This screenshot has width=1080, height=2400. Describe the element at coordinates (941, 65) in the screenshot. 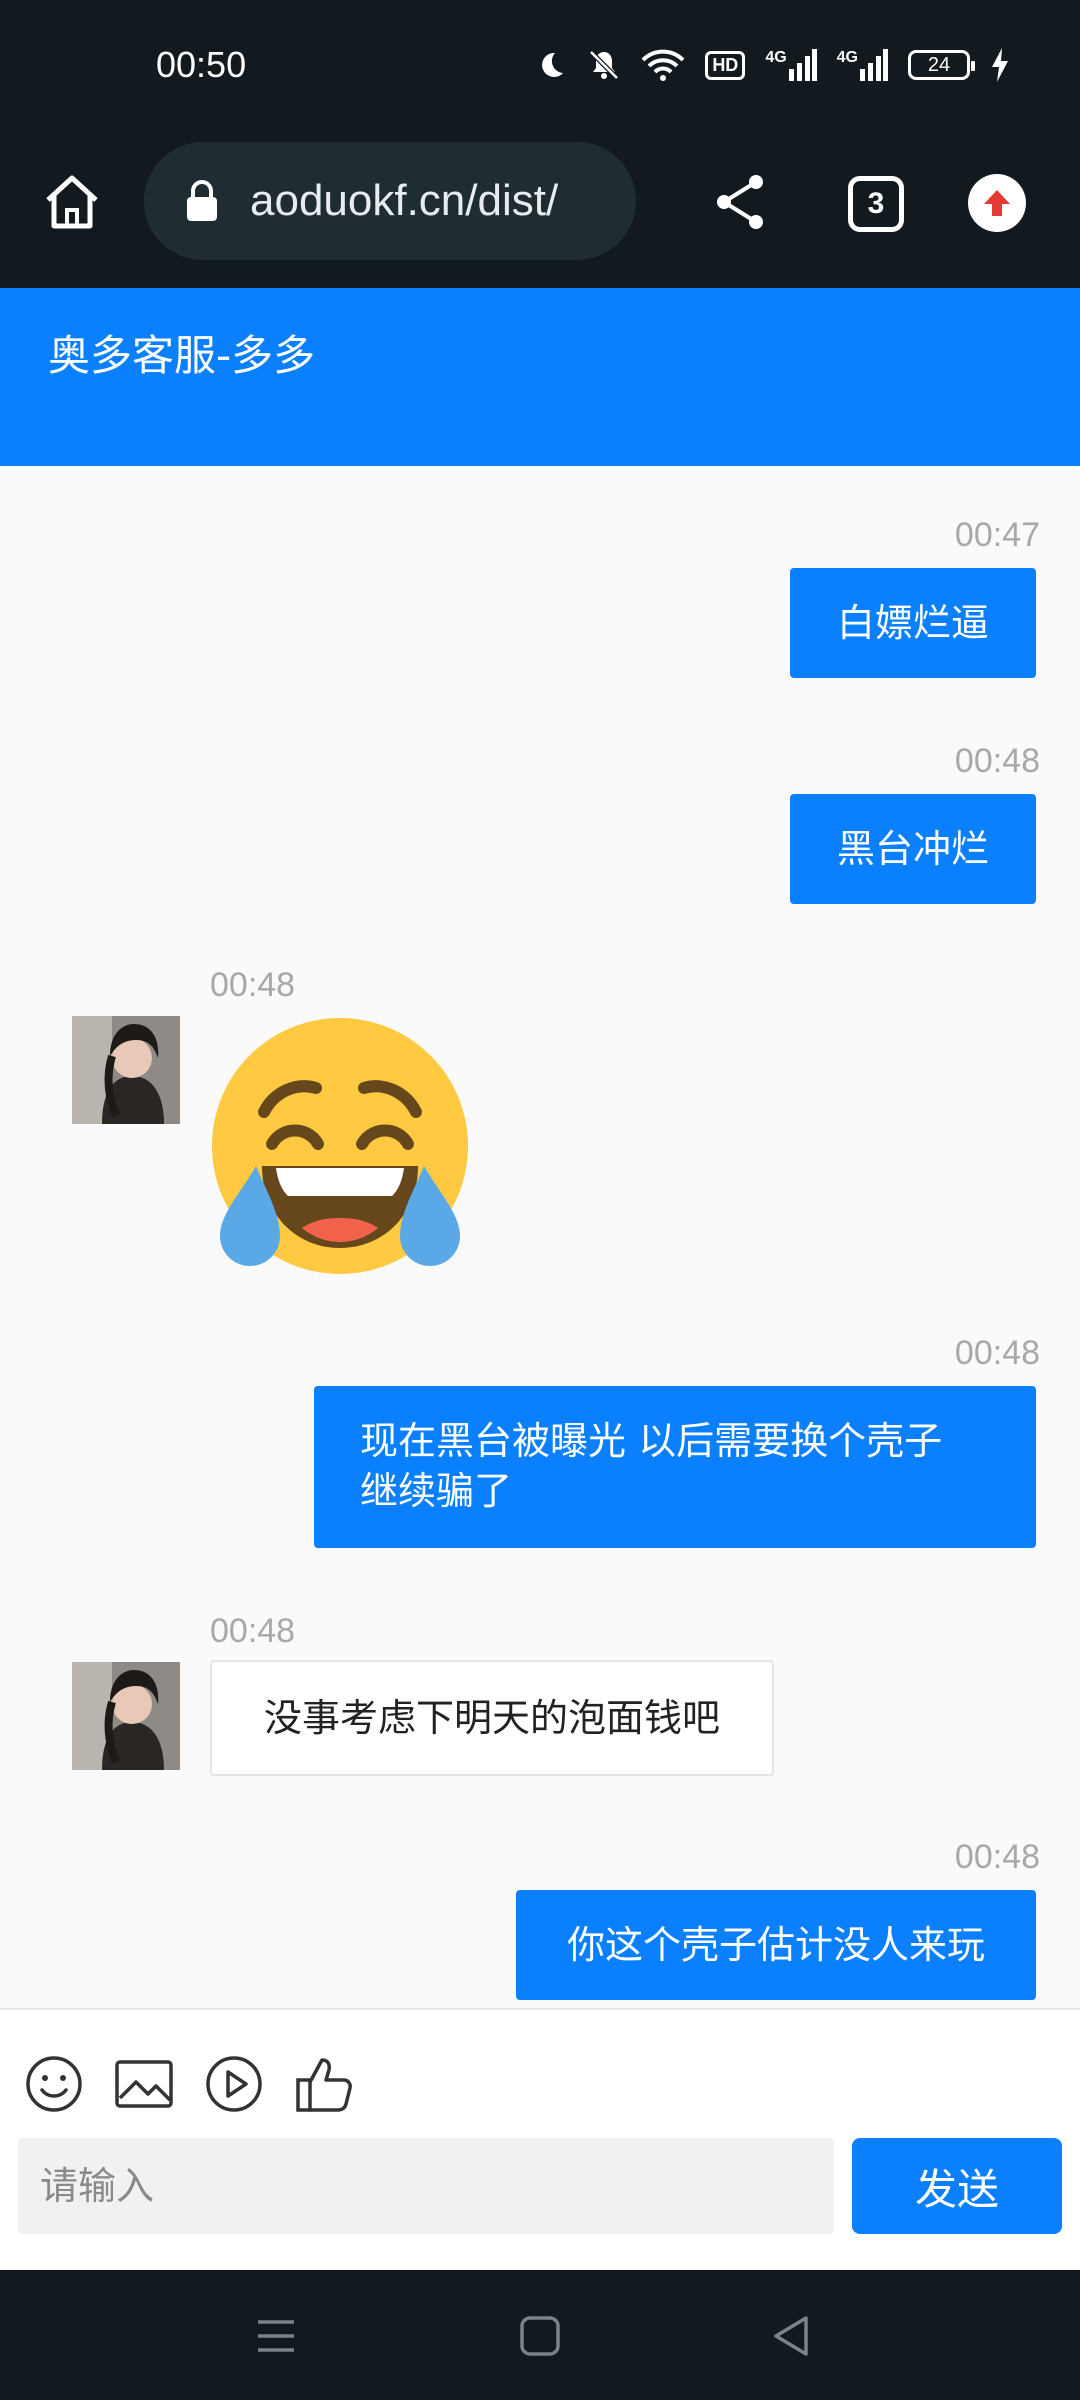

I see `battery-icon: 24` at that location.